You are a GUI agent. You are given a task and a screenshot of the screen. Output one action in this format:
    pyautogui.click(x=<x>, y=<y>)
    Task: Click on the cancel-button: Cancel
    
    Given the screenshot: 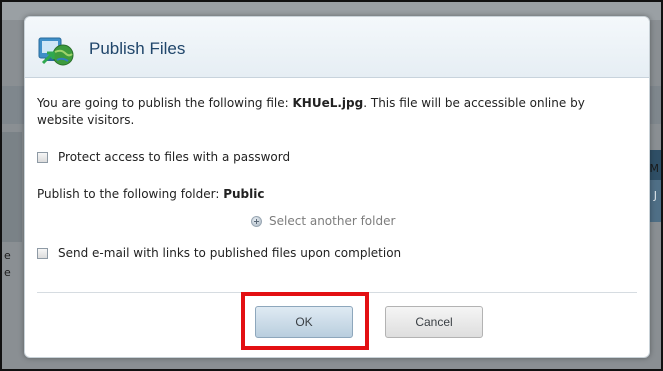 What is the action you would take?
    pyautogui.click(x=434, y=322)
    